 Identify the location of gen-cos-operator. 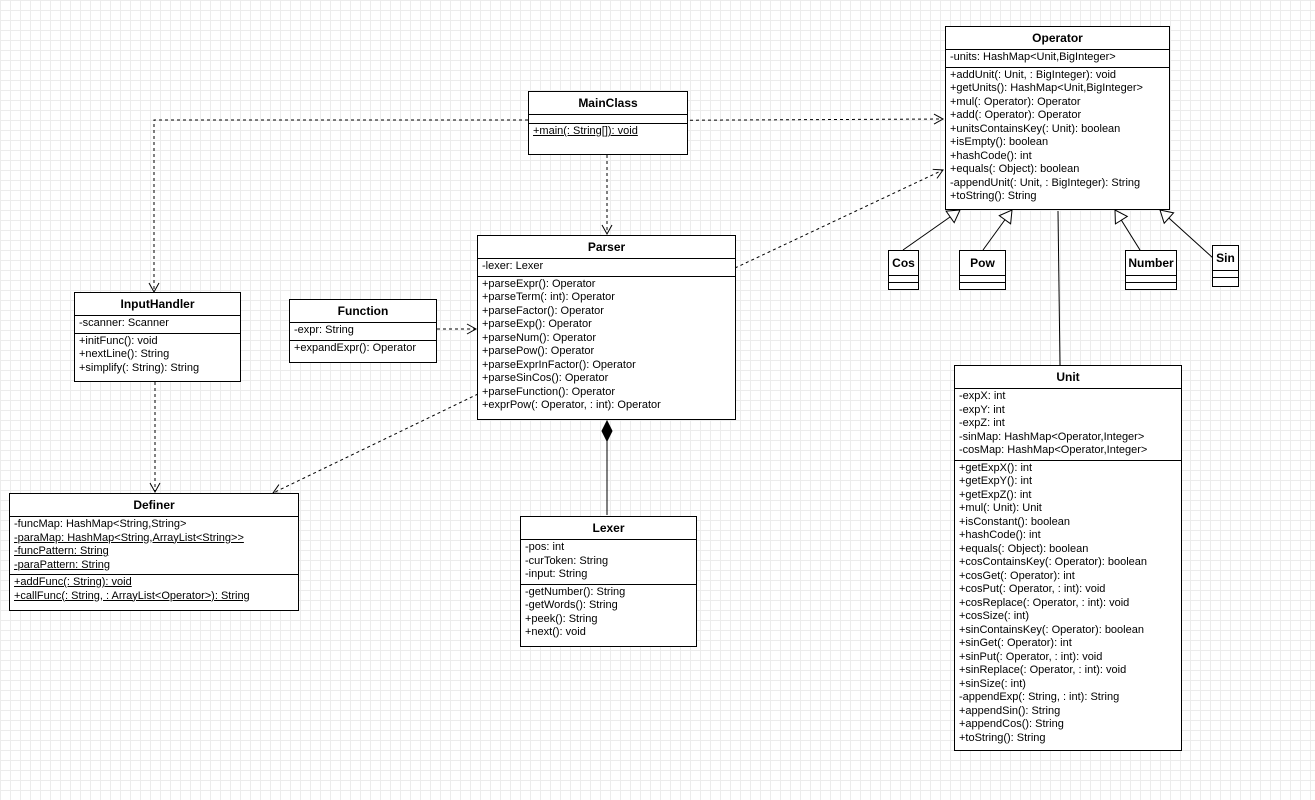
(931, 230).